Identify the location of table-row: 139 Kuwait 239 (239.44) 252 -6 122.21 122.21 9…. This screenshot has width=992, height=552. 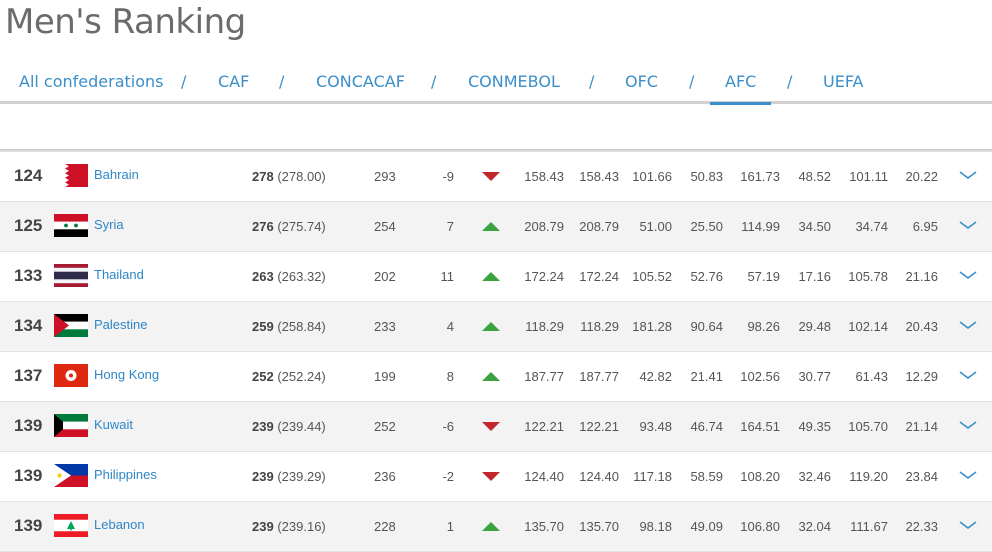
(496, 427).